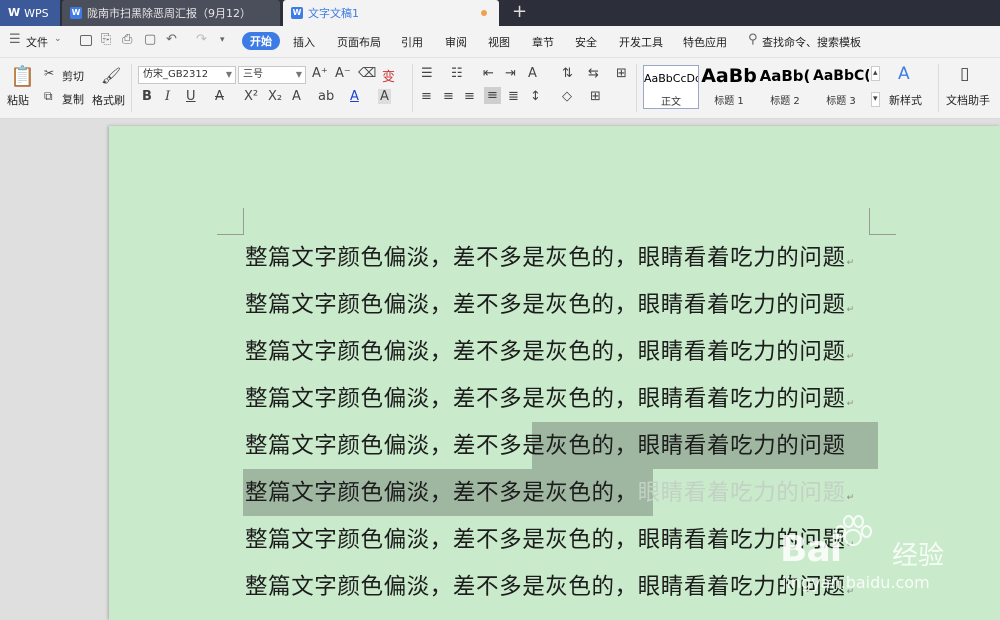 The height and width of the screenshot is (620, 1000). Describe the element at coordinates (147, 96) in the screenshot. I see `bold-icon: B` at that location.